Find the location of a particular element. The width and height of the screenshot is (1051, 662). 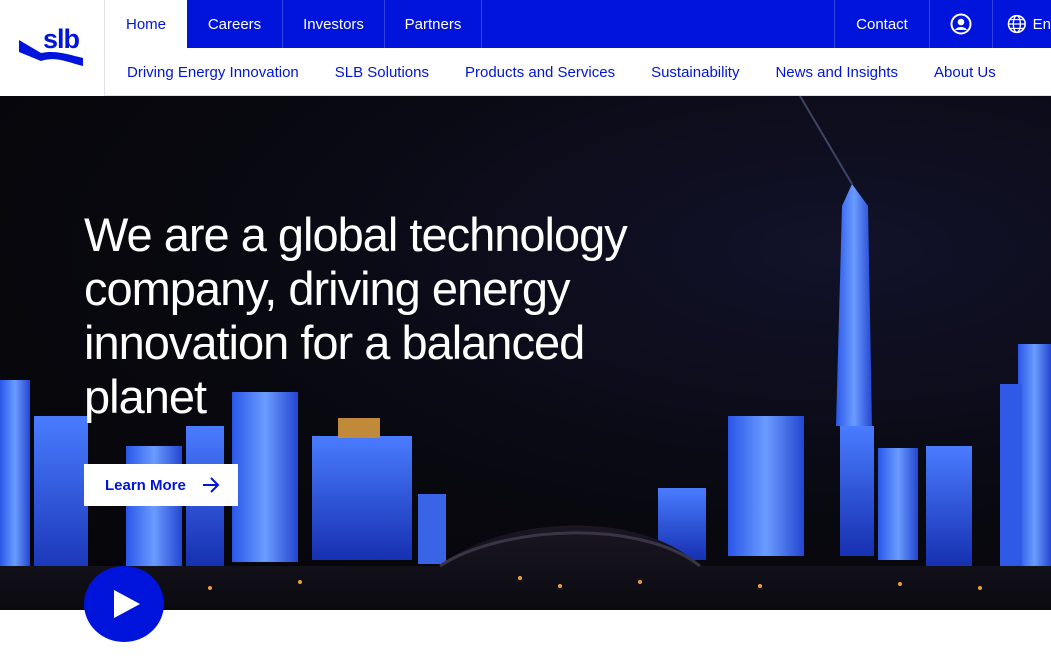

play-icon is located at coordinates (127, 604).